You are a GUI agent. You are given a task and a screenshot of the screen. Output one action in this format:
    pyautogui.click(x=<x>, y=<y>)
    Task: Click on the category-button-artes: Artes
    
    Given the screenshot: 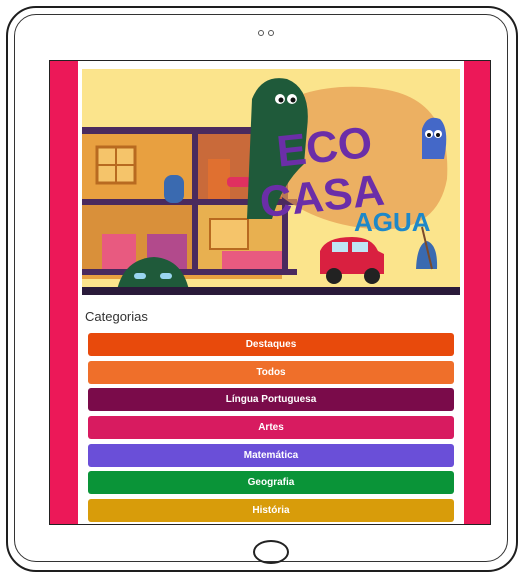 What is the action you would take?
    pyautogui.click(x=271, y=428)
    